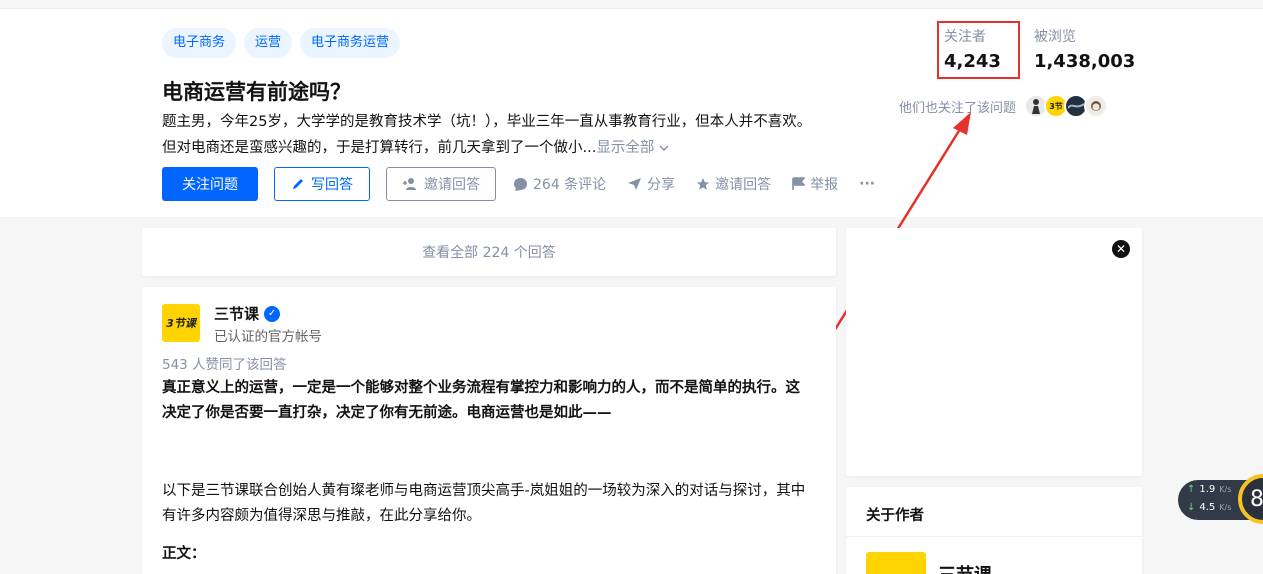  What do you see at coordinates (896, 563) in the screenshot?
I see `about-author-avatar` at bounding box center [896, 563].